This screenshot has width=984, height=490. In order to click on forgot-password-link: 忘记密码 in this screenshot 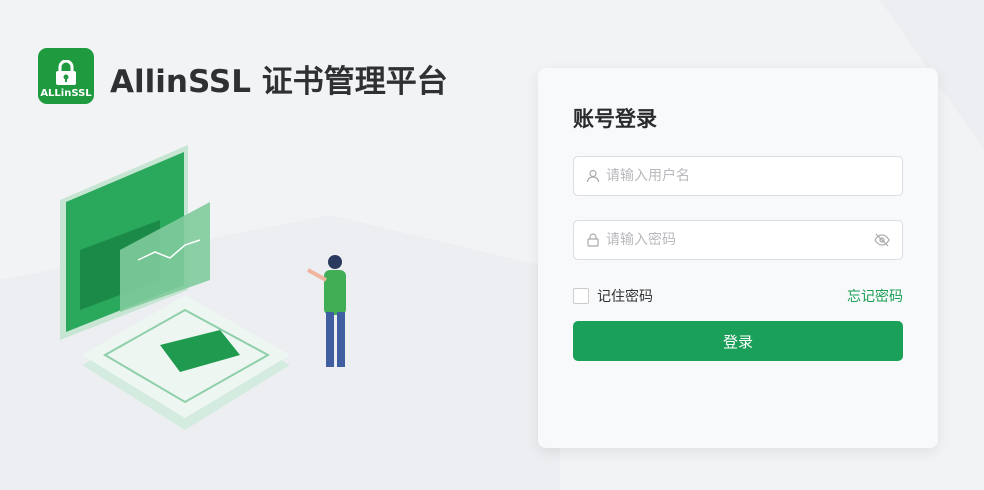, I will do `click(875, 296)`.